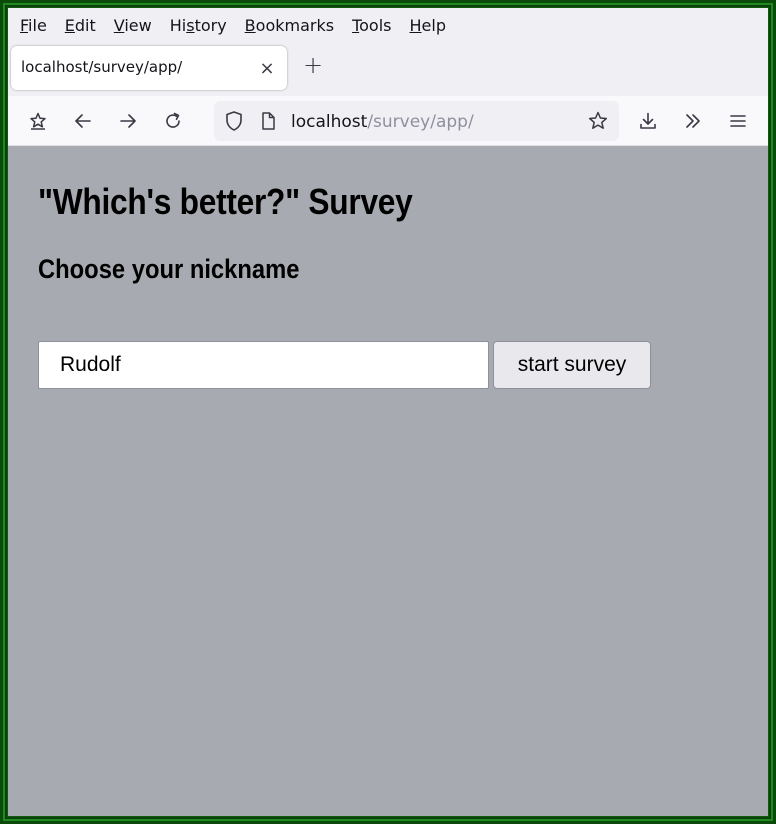 The height and width of the screenshot is (824, 776). What do you see at coordinates (267, 68) in the screenshot?
I see `close-icon: ×` at bounding box center [267, 68].